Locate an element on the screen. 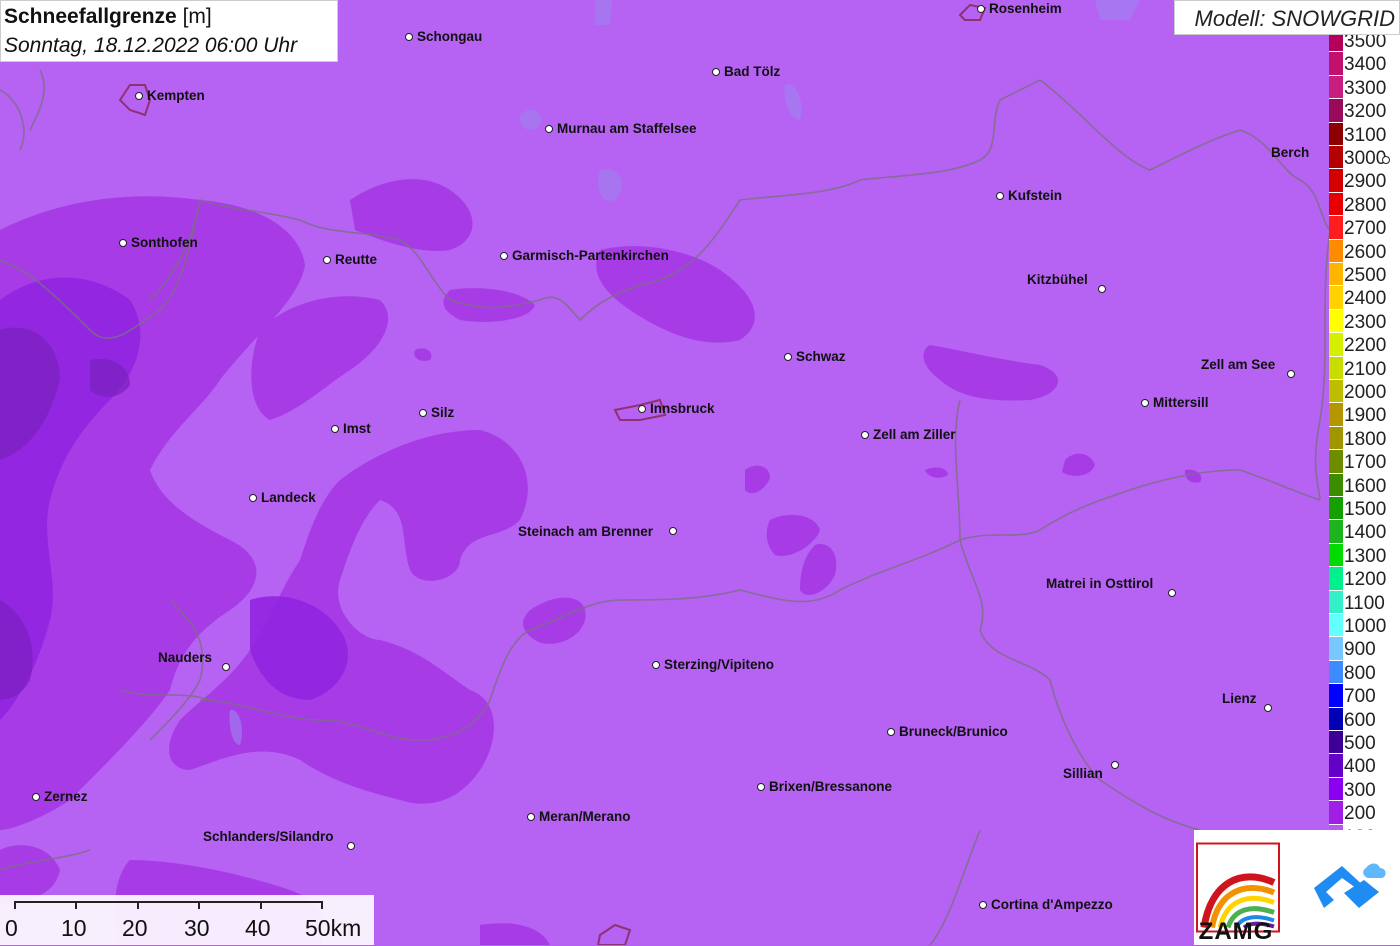 This screenshot has width=1400, height=946. city-label: Bruneck/Brunico is located at coordinates (953, 731).